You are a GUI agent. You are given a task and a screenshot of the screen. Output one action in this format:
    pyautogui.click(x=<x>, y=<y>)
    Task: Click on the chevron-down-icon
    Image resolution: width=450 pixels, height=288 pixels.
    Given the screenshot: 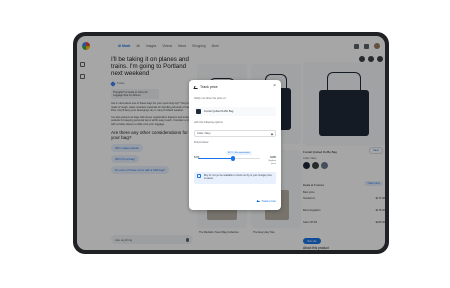 What is the action you would take?
    pyautogui.click(x=272, y=133)
    